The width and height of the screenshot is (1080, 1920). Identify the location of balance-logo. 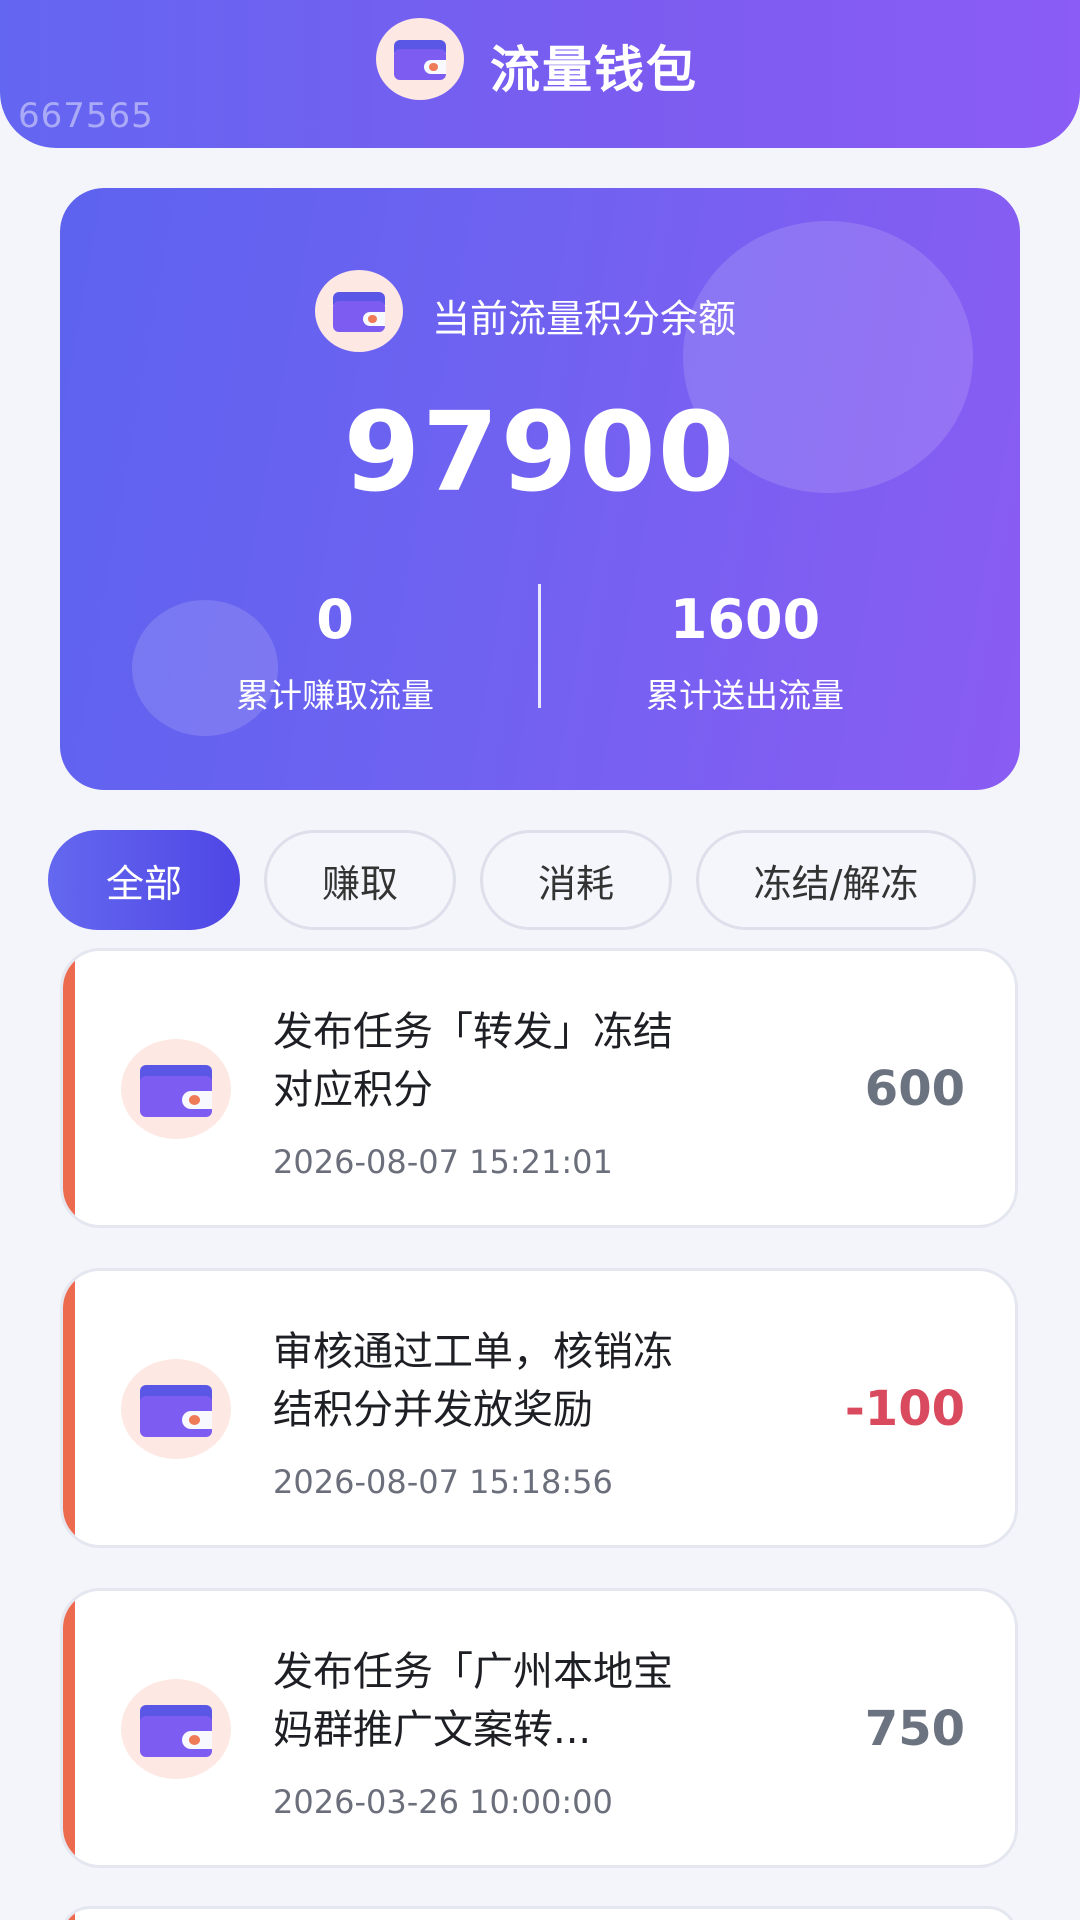
(359, 311).